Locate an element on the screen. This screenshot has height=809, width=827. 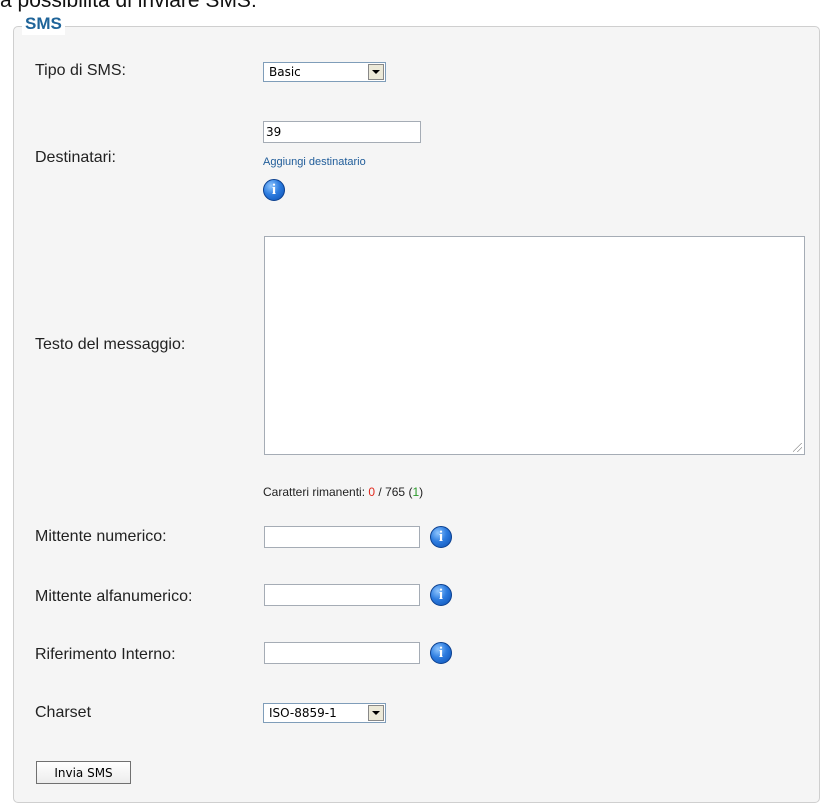
riferimento-label: Riferimento Interno: is located at coordinates (105, 654).